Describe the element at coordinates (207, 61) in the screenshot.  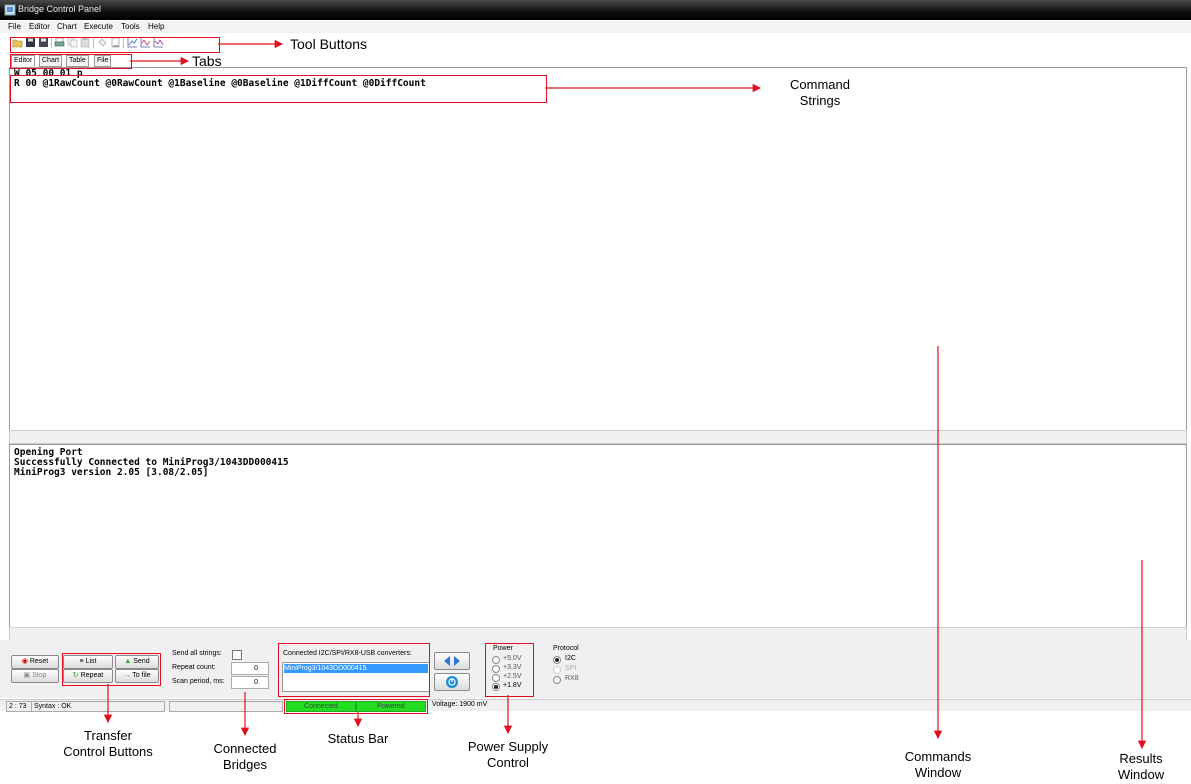
I see `tabs-callout: Tabs` at that location.